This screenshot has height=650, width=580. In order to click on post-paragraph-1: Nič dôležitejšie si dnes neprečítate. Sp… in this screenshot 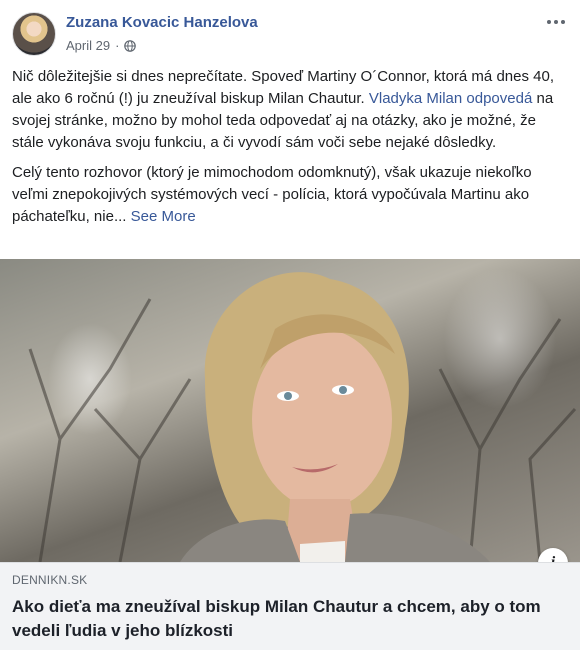, I will do `click(290, 110)`.